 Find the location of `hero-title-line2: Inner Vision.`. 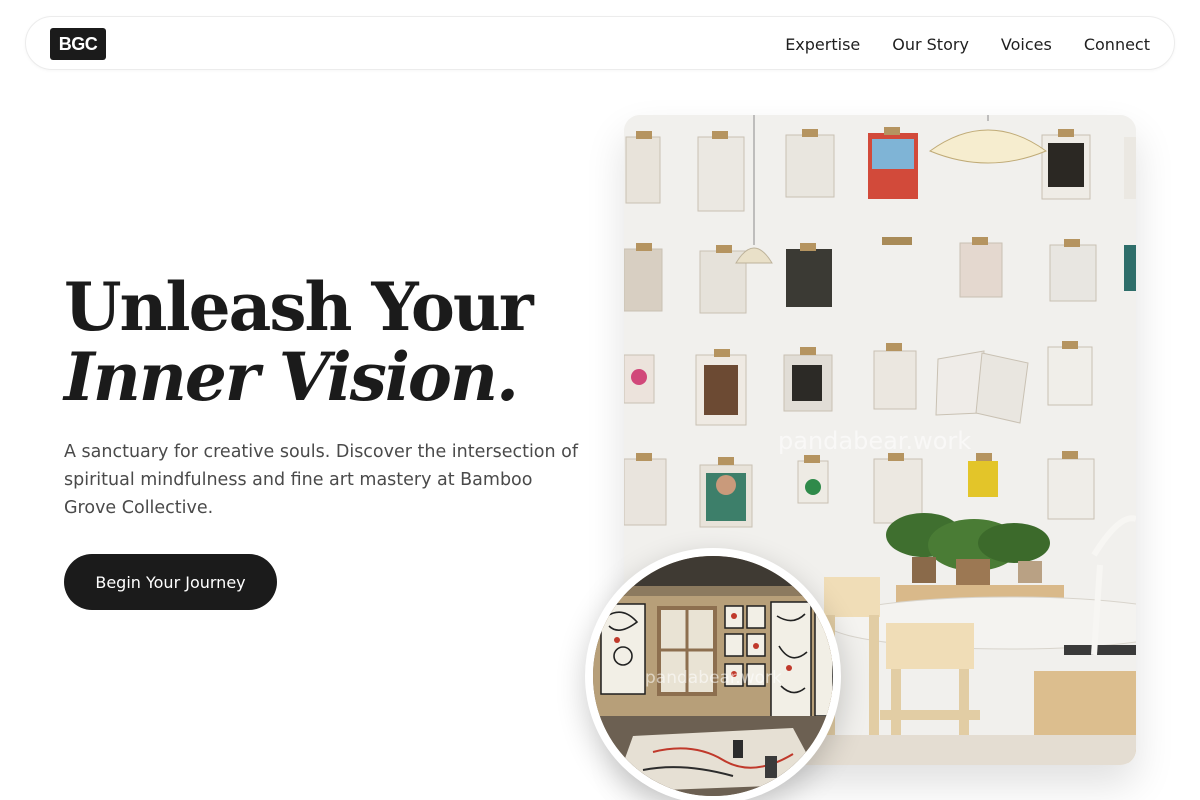

hero-title-line2: Inner Vision. is located at coordinates (291, 377).